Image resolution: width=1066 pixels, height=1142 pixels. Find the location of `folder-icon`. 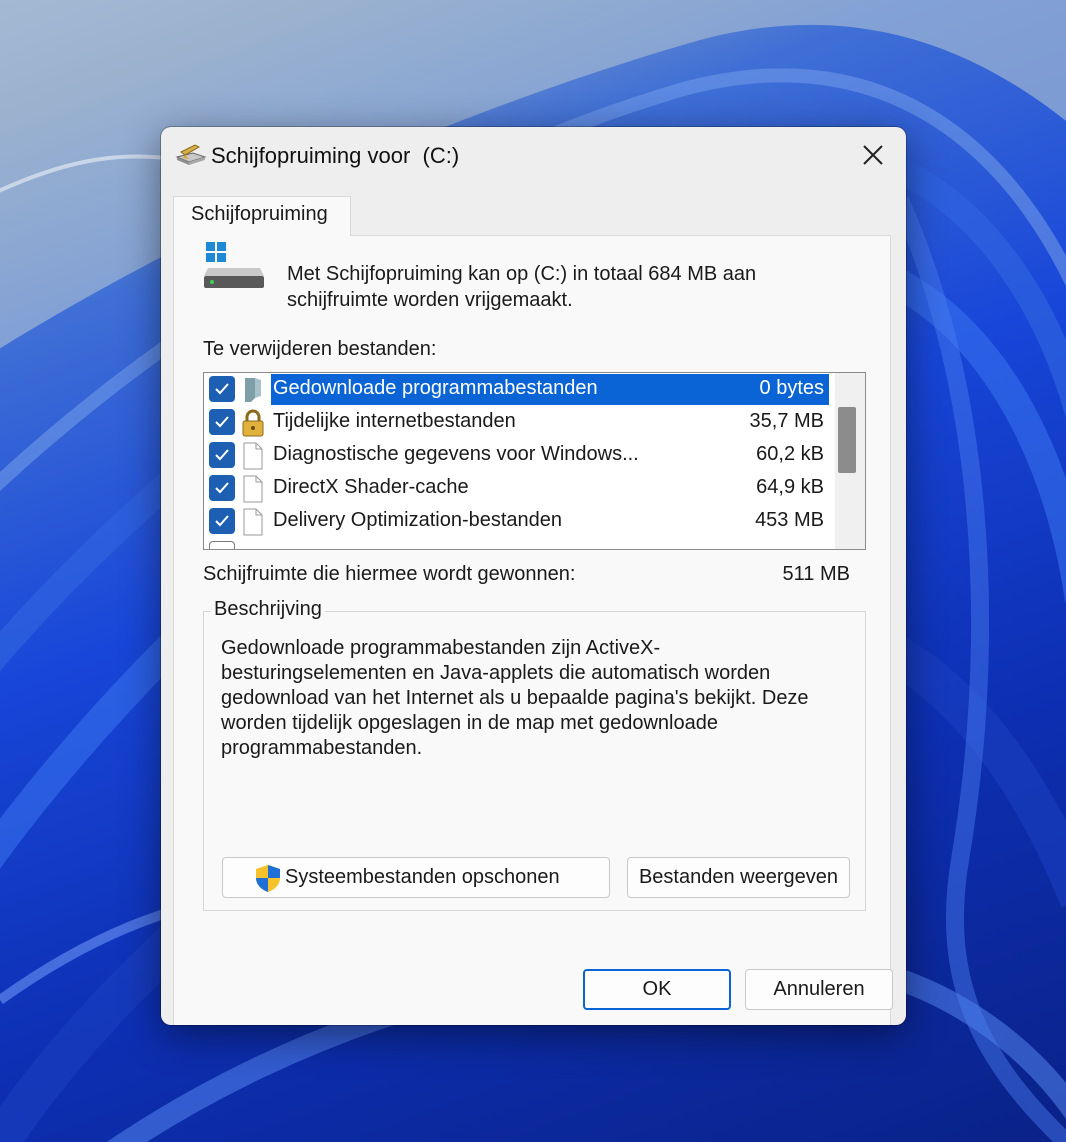

folder-icon is located at coordinates (253, 390).